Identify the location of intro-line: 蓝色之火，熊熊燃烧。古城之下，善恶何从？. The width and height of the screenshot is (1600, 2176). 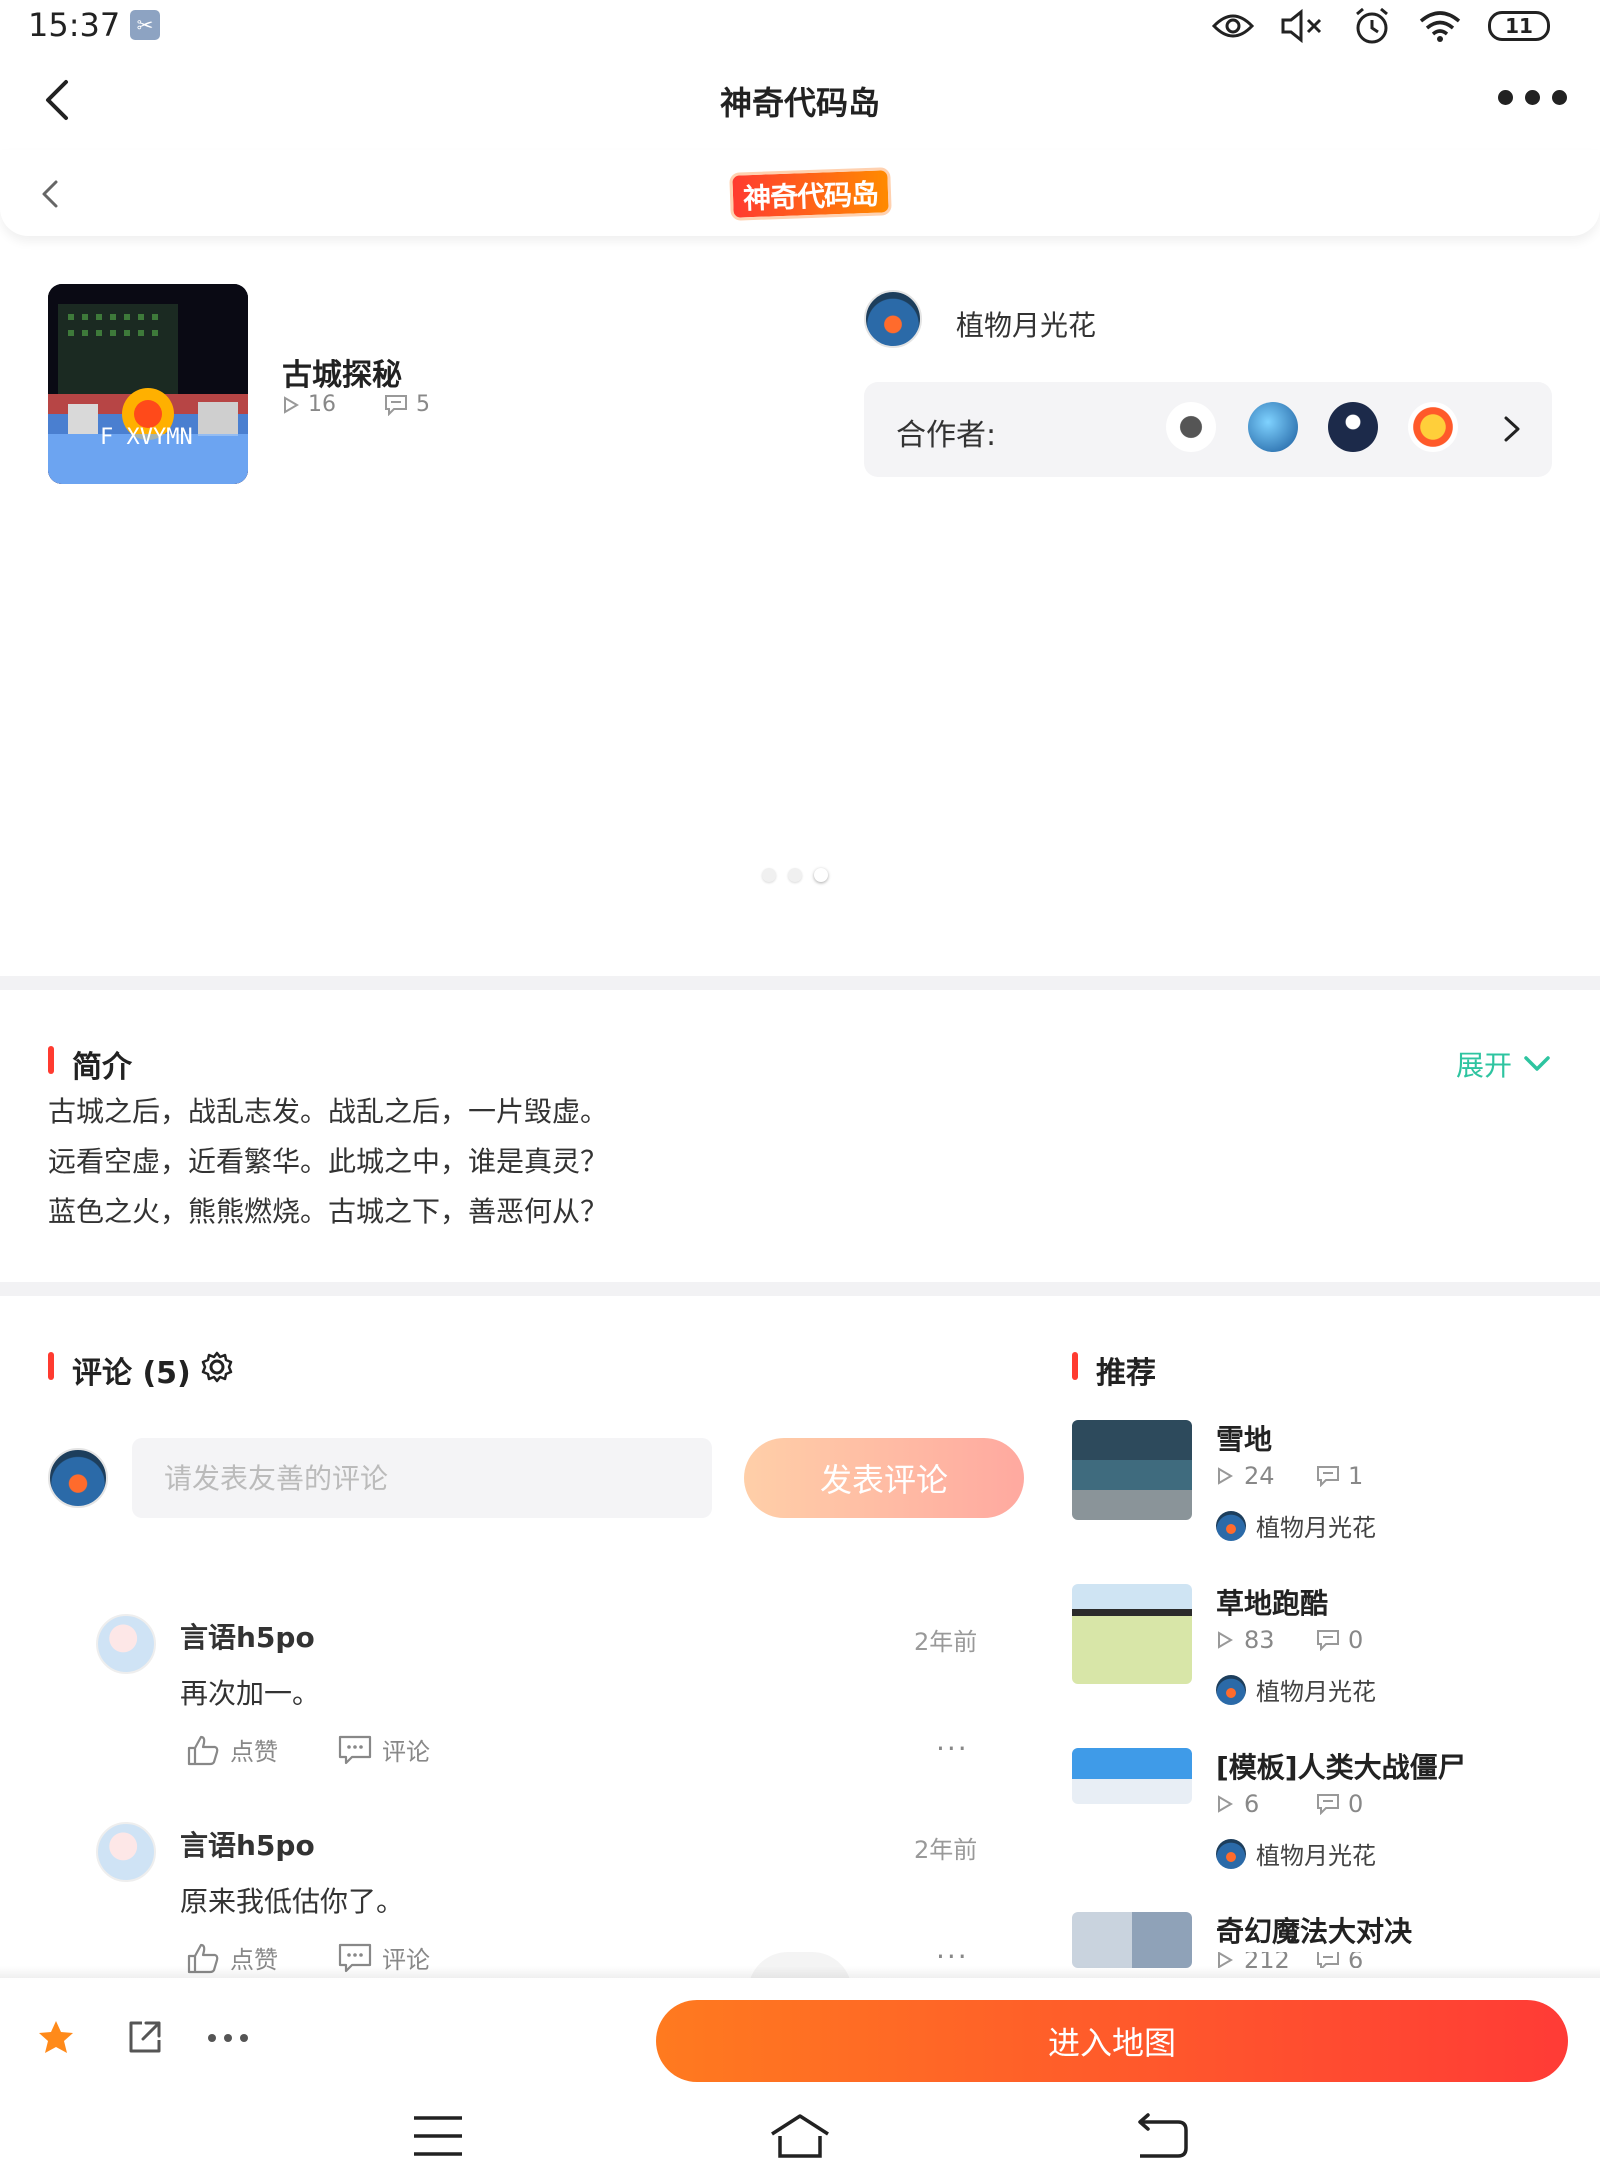
(328, 1211).